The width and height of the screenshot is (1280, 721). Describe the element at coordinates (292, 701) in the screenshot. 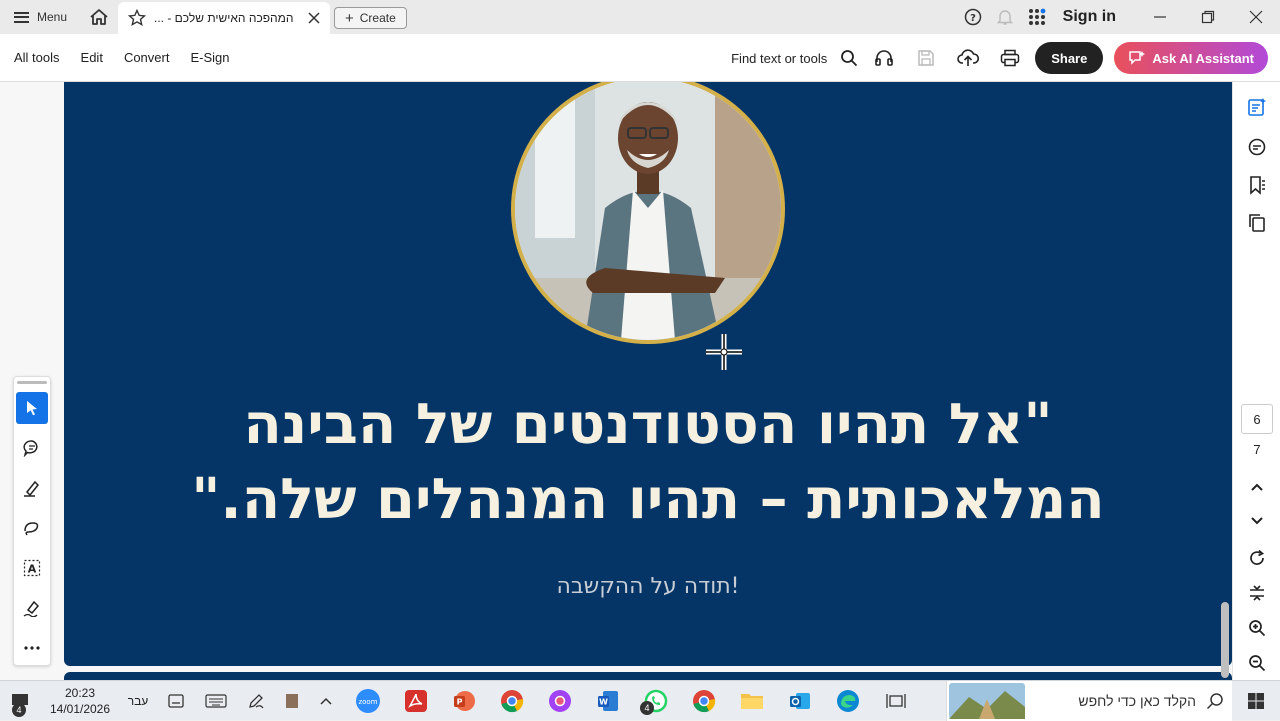

I see `tray-app-button` at that location.